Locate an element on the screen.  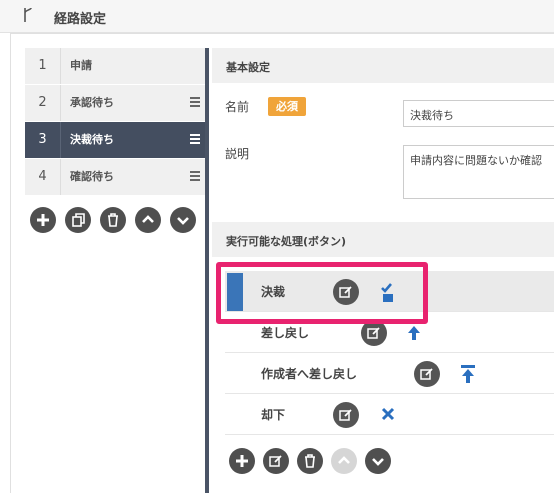
step-number: 1 is located at coordinates (43, 66).